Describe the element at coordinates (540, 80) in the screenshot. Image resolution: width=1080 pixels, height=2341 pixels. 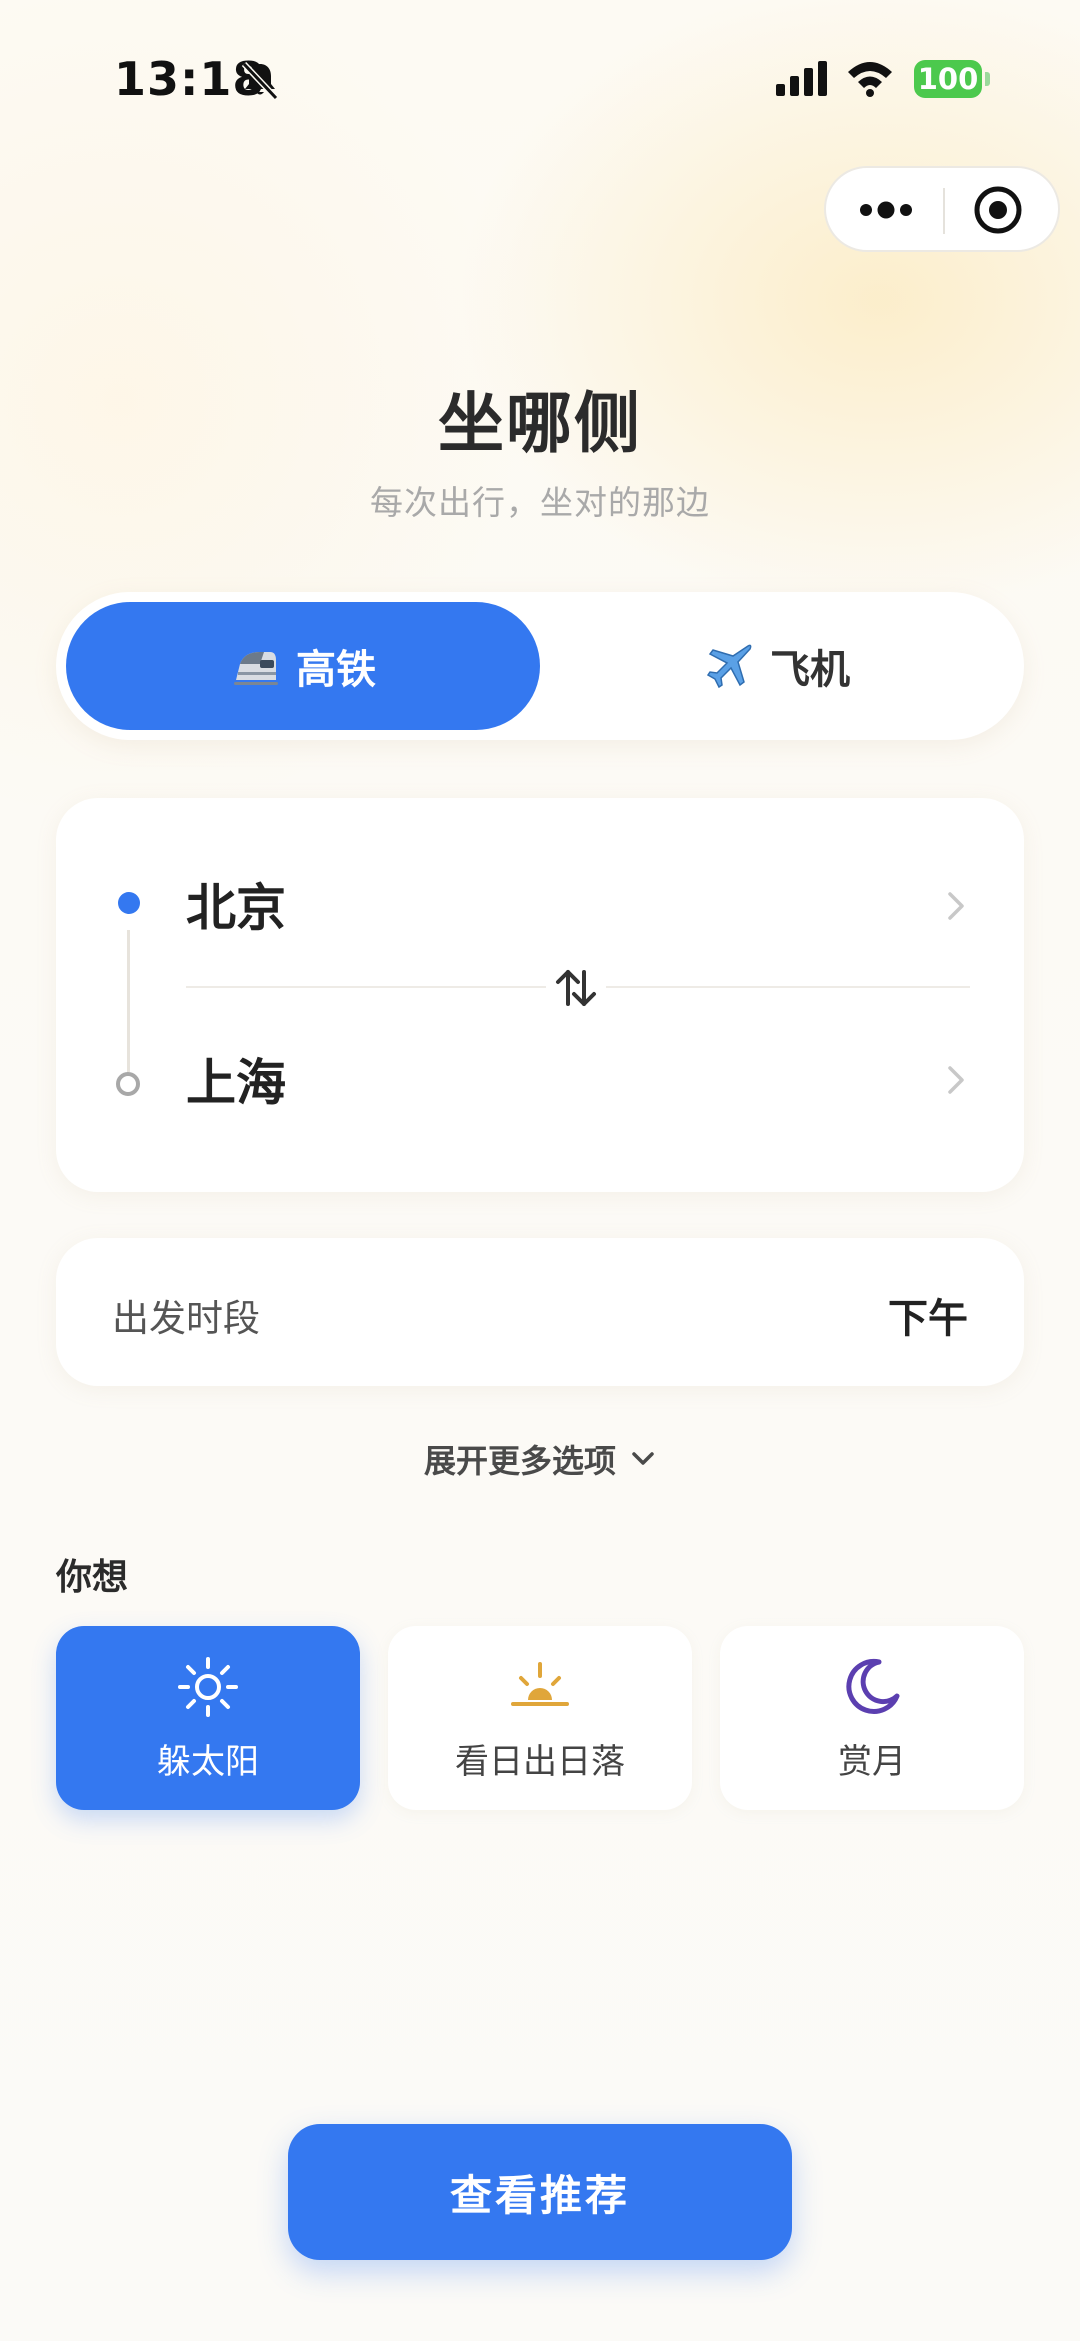
I see `status-bar: 13:18 100` at that location.